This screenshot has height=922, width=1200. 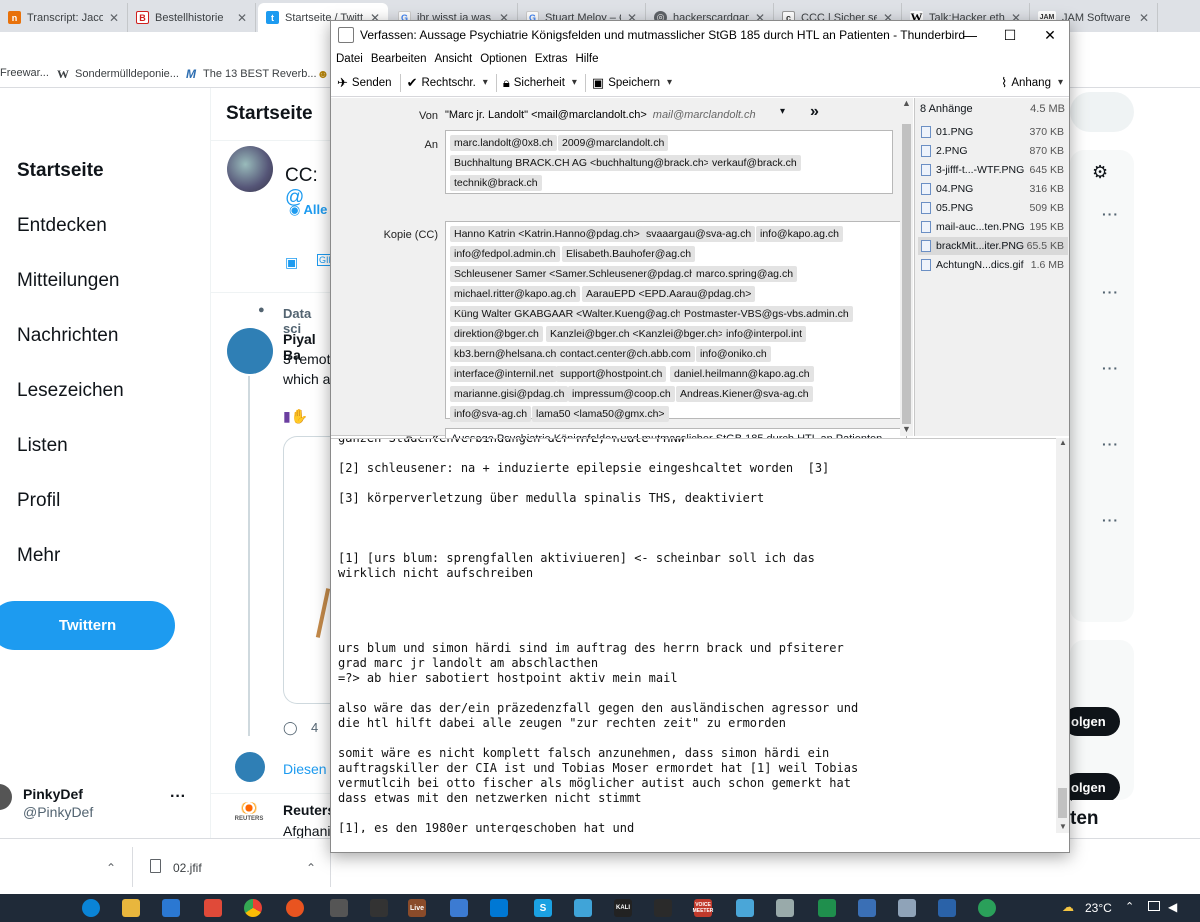 I want to click on tools-icon, so click(x=663, y=908).